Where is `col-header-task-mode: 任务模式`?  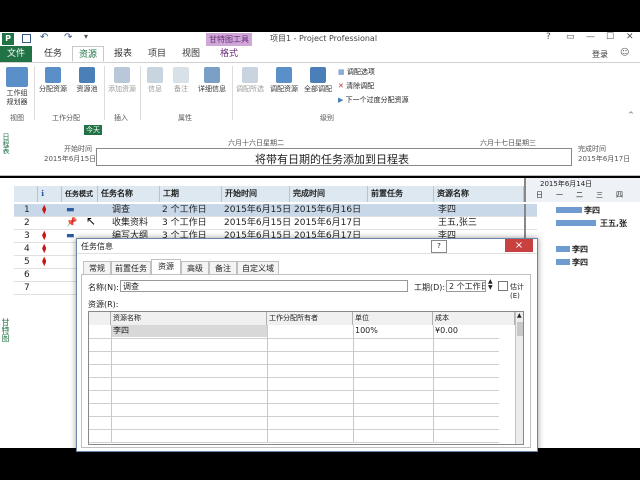
col-header-task-mode: 任务模式 is located at coordinates (80, 194).